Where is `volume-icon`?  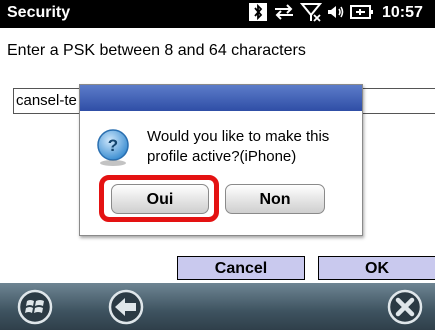
volume-icon is located at coordinates (336, 14).